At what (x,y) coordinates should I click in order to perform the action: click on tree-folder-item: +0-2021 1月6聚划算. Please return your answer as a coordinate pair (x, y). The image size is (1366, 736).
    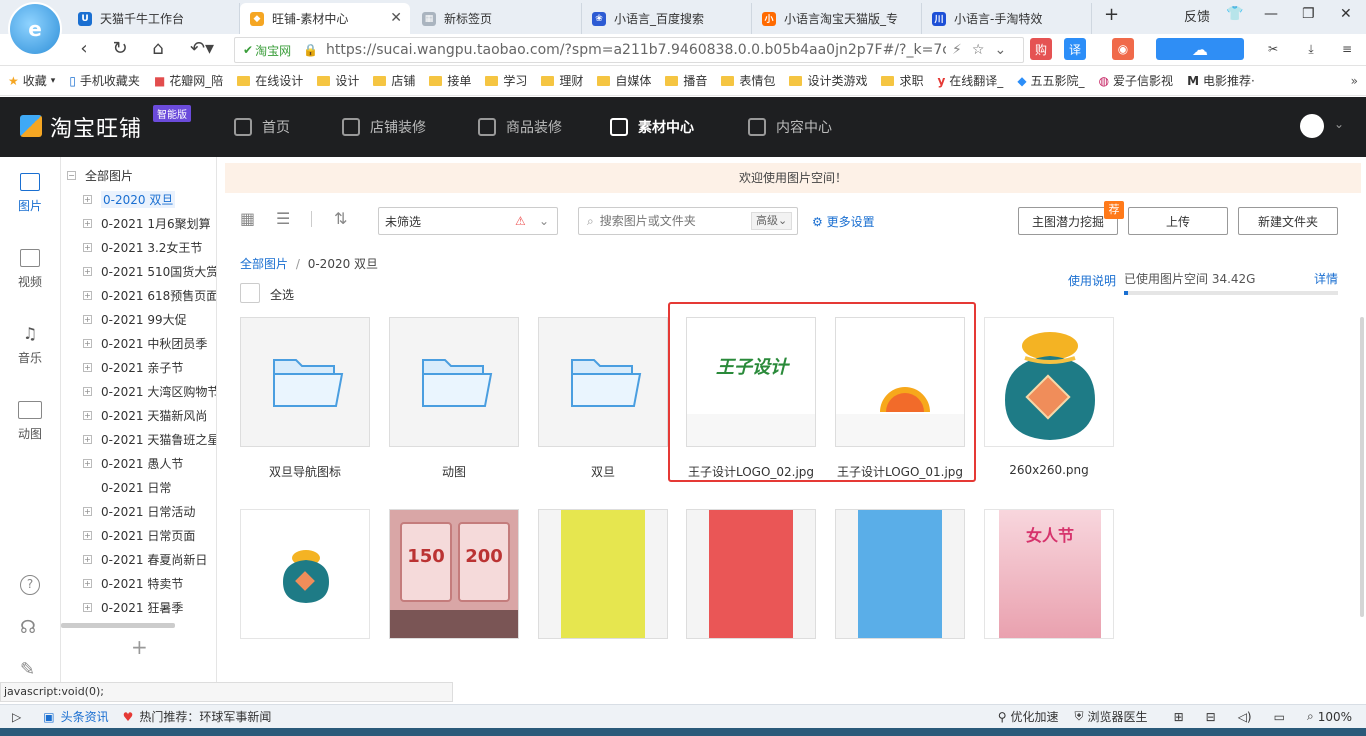
    Looking at the image, I should click on (149, 223).